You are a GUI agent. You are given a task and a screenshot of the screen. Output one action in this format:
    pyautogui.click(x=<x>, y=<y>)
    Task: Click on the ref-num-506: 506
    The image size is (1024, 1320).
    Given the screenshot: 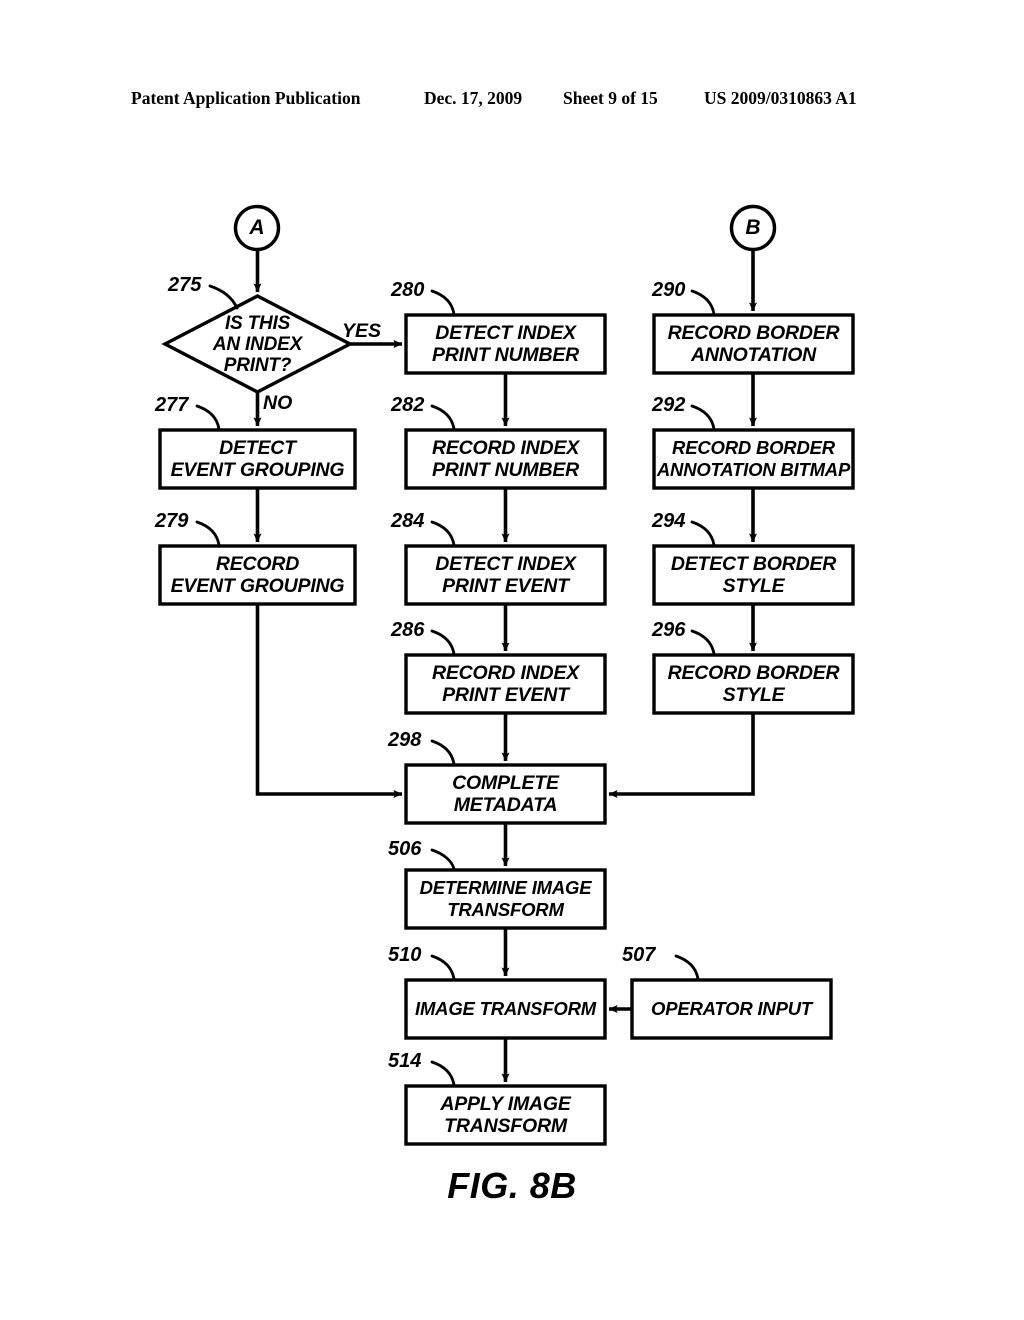 What is the action you would take?
    pyautogui.click(x=405, y=849)
    